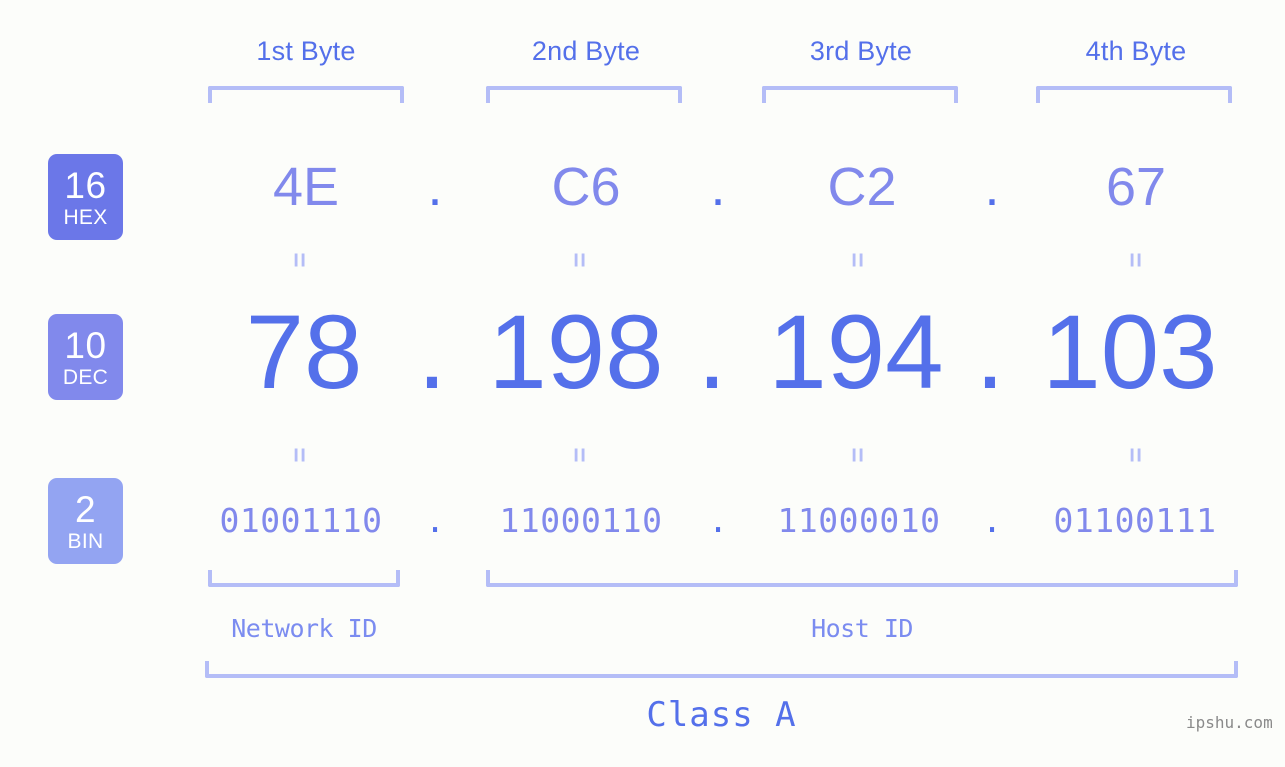 This screenshot has height=767, width=1285. Describe the element at coordinates (85, 509) in the screenshot. I see `badge-bin-base: 2` at that location.